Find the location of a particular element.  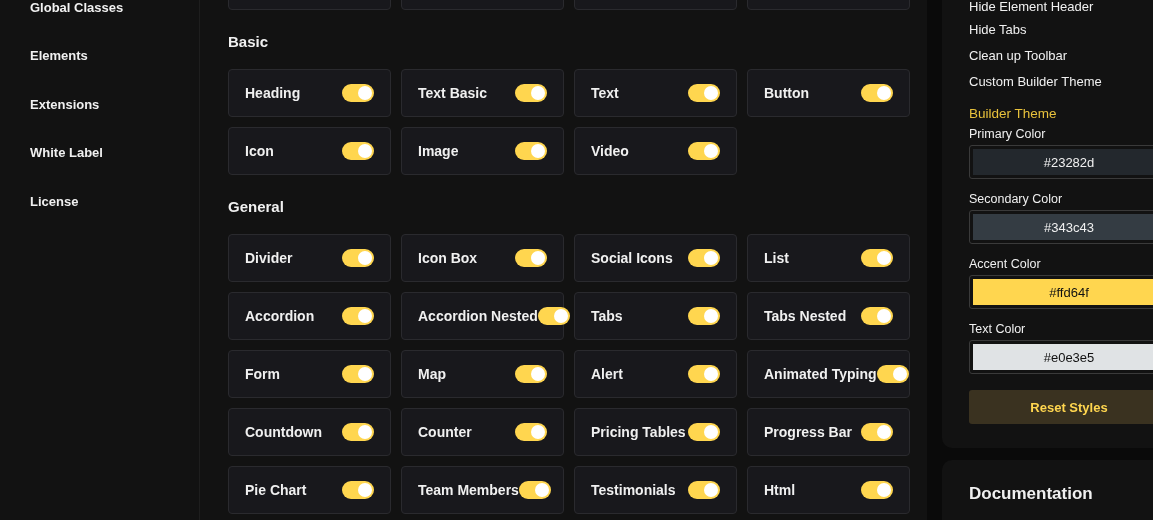

element-label: Social Icons is located at coordinates (632, 258).